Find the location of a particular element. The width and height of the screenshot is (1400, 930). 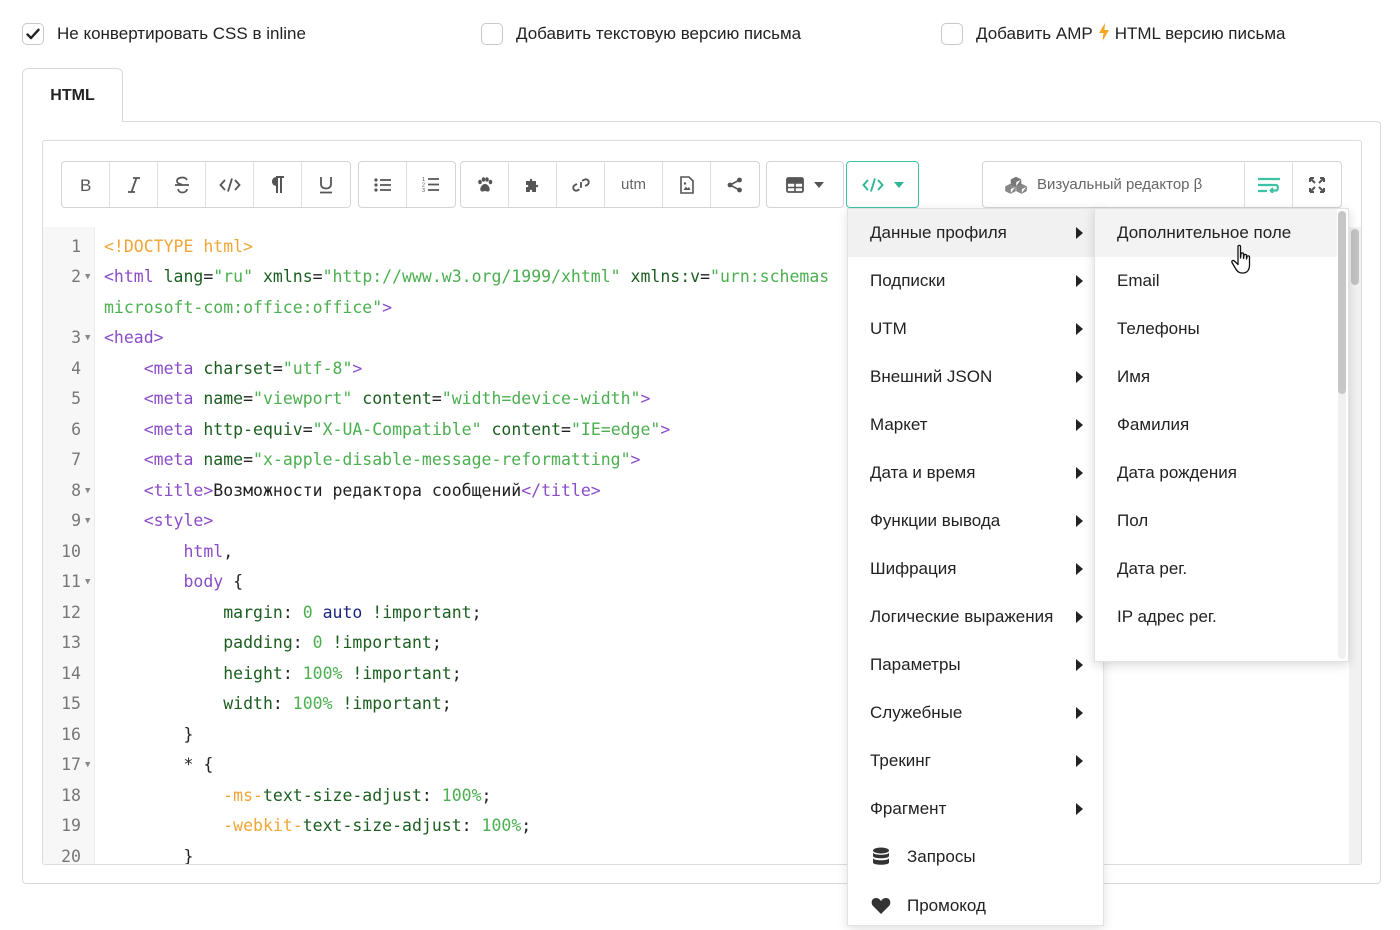

line-number: 2 is located at coordinates (76, 276).